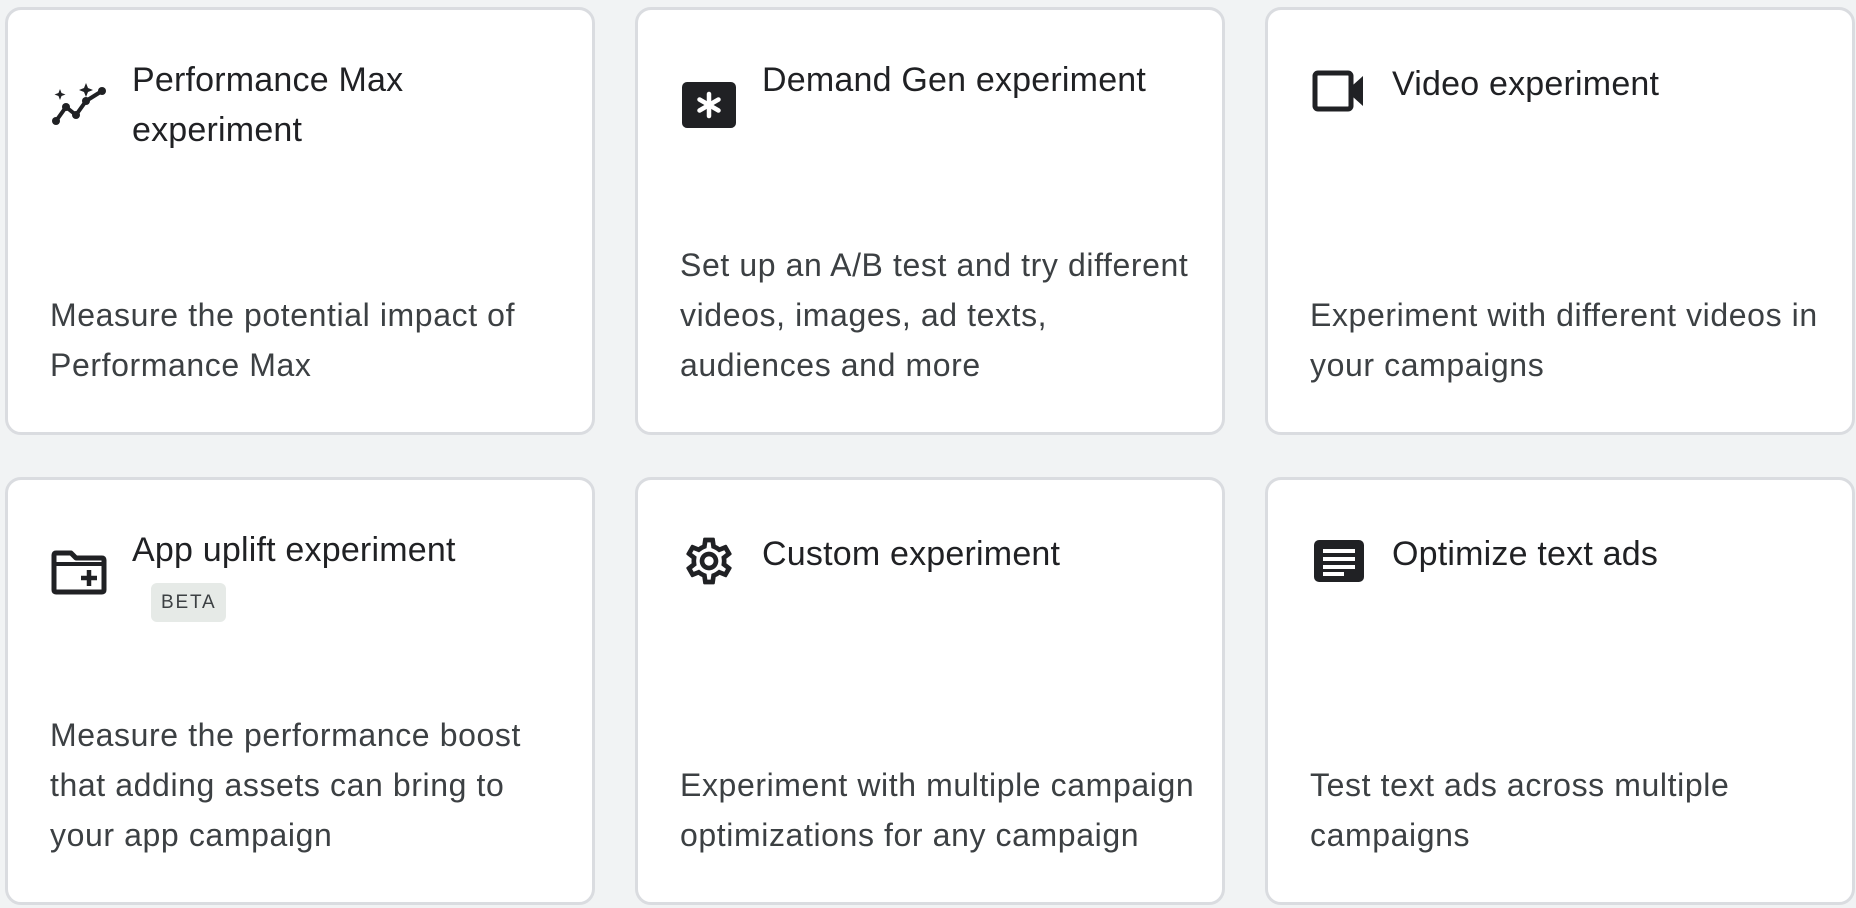 The height and width of the screenshot is (908, 1856). What do you see at coordinates (268, 105) in the screenshot?
I see `card-title: Performance Max experiment` at bounding box center [268, 105].